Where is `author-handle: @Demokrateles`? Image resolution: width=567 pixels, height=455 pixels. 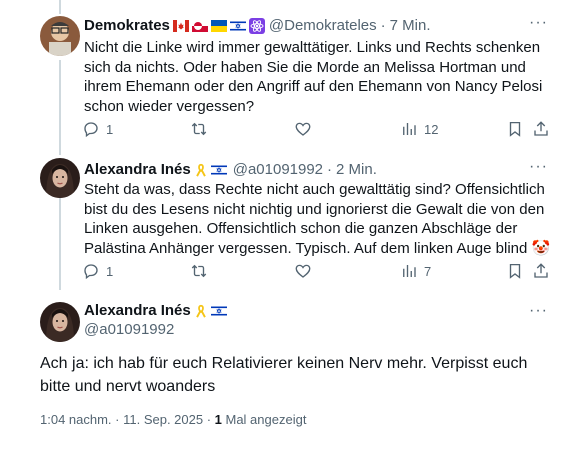
author-handle: @Demokrateles is located at coordinates (323, 26).